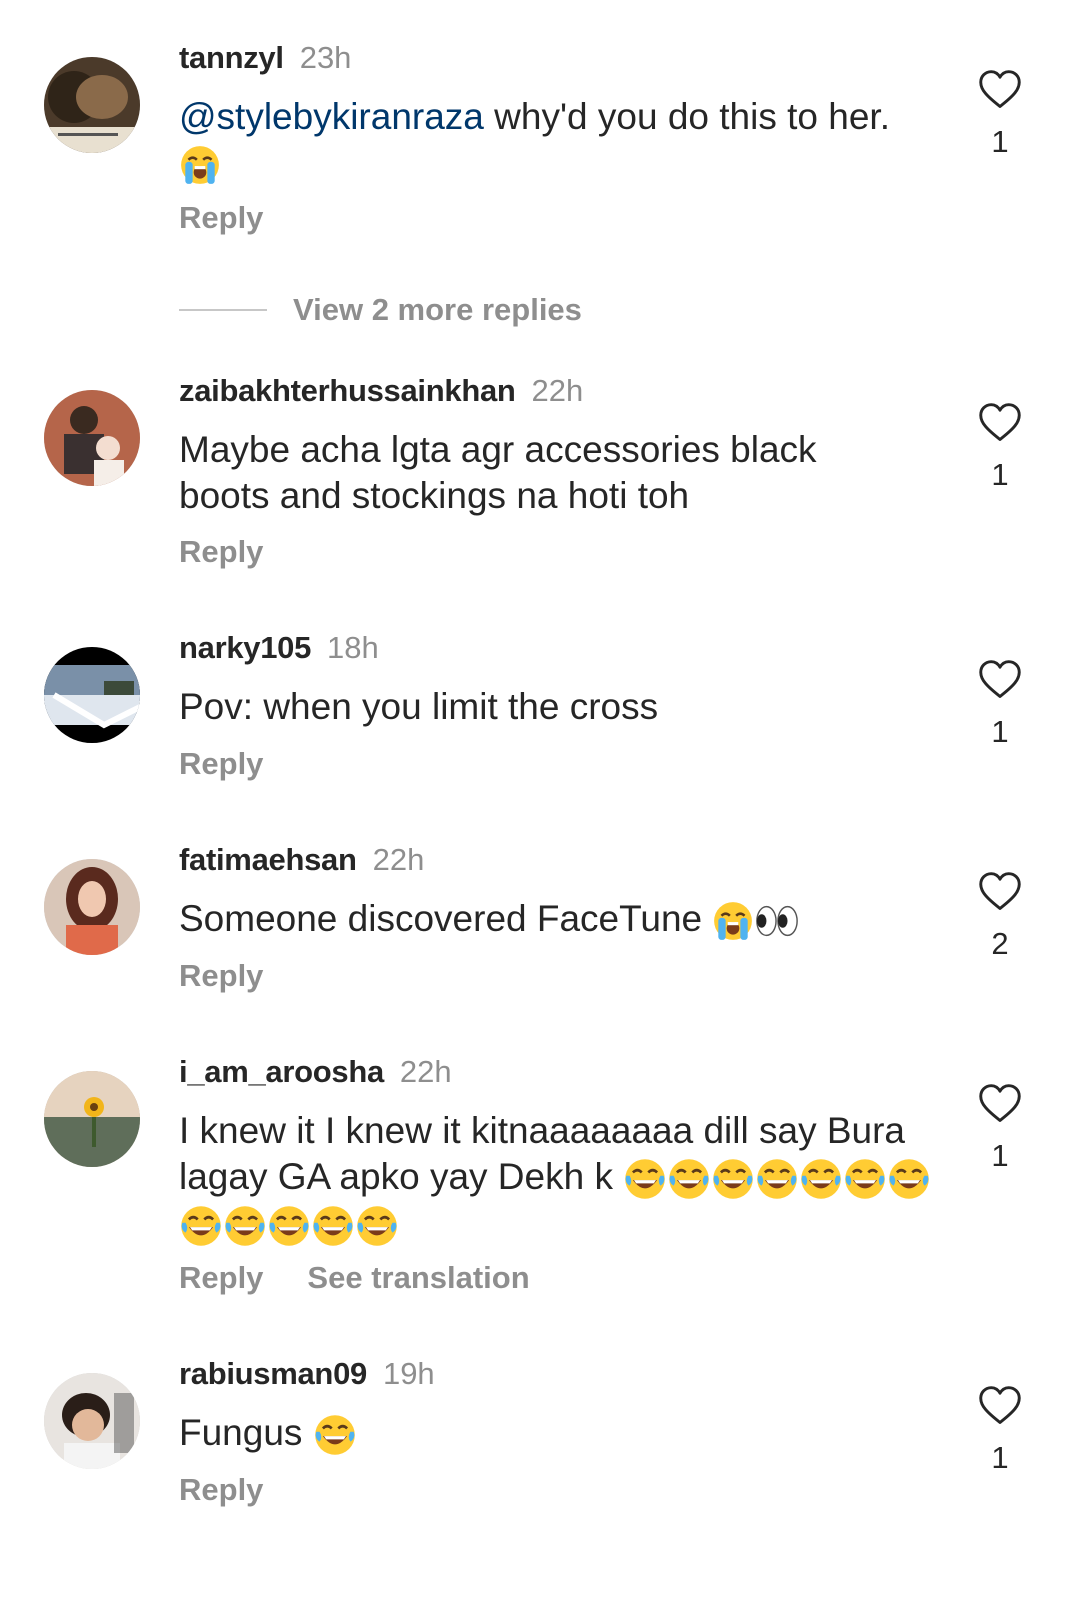  What do you see at coordinates (549, 1433) in the screenshot?
I see `comment-text: Fungus` at bounding box center [549, 1433].